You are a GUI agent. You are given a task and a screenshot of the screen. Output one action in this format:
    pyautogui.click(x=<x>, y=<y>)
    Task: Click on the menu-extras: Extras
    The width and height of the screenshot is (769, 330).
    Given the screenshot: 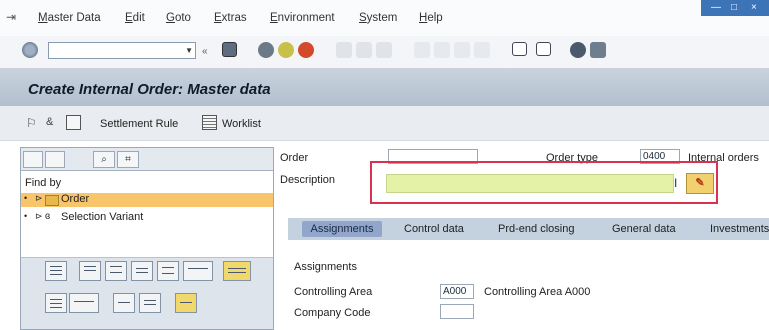 What is the action you would take?
    pyautogui.click(x=230, y=18)
    